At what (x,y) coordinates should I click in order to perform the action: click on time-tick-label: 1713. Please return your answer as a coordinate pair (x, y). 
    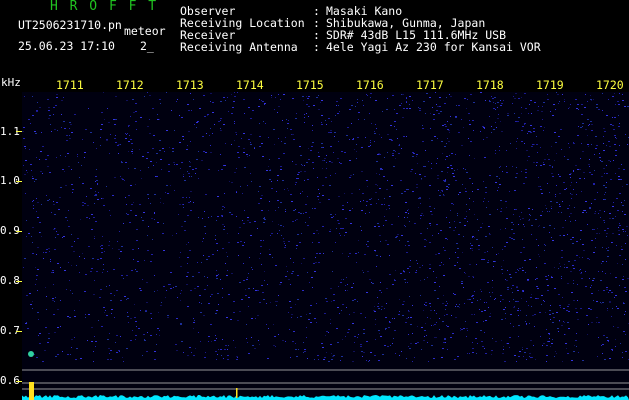
    Looking at the image, I should click on (190, 85).